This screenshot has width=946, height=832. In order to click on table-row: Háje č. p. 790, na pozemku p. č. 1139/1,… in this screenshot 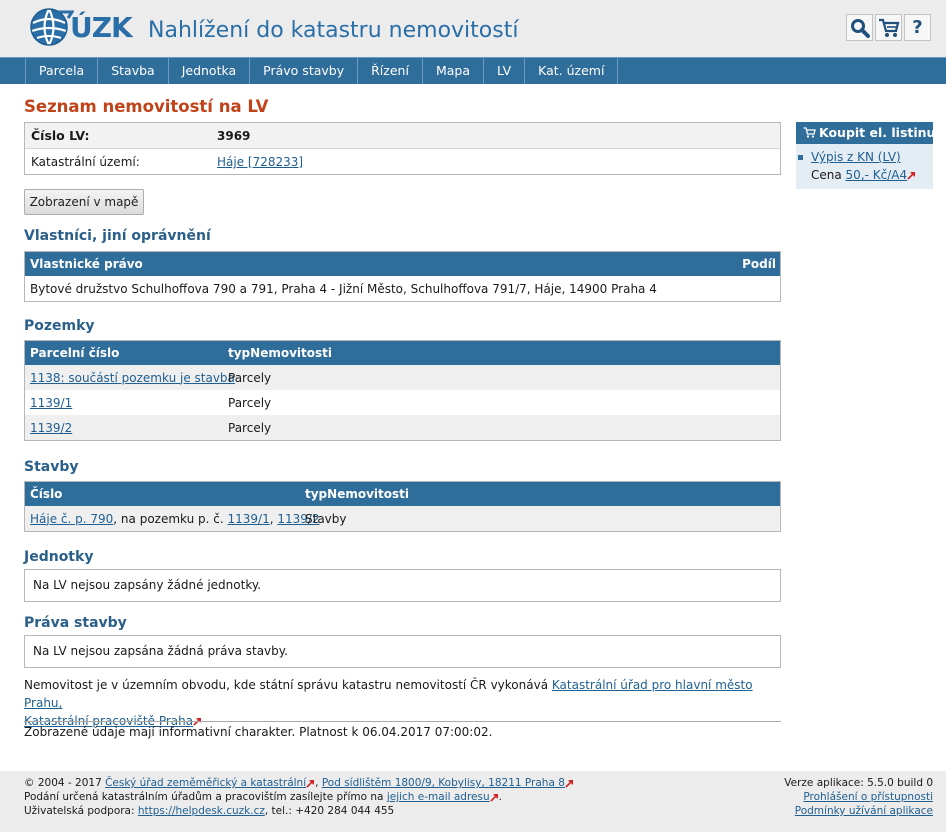, I will do `click(402, 518)`.